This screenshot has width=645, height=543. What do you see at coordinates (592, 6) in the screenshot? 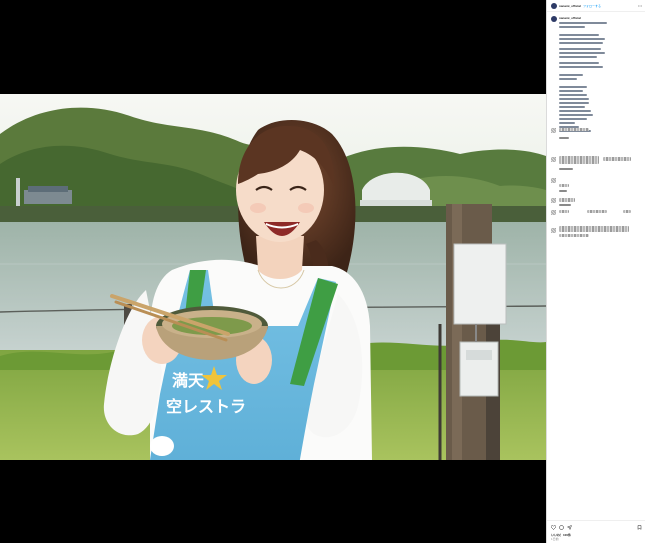
I see `follow-button: フォローする` at bounding box center [592, 6].